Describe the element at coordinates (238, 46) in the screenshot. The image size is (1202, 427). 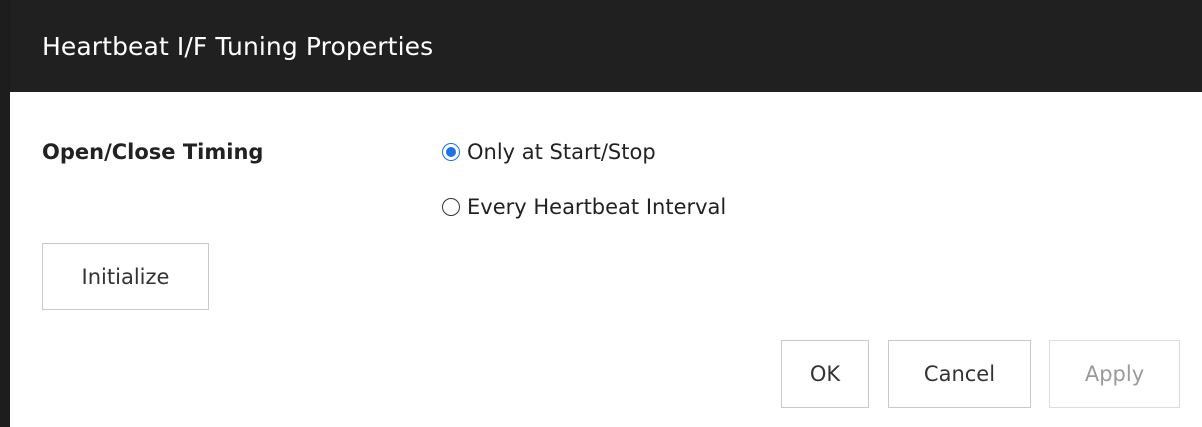
I see `dialog-title: Heartbeat I/F Tuning Properties` at that location.